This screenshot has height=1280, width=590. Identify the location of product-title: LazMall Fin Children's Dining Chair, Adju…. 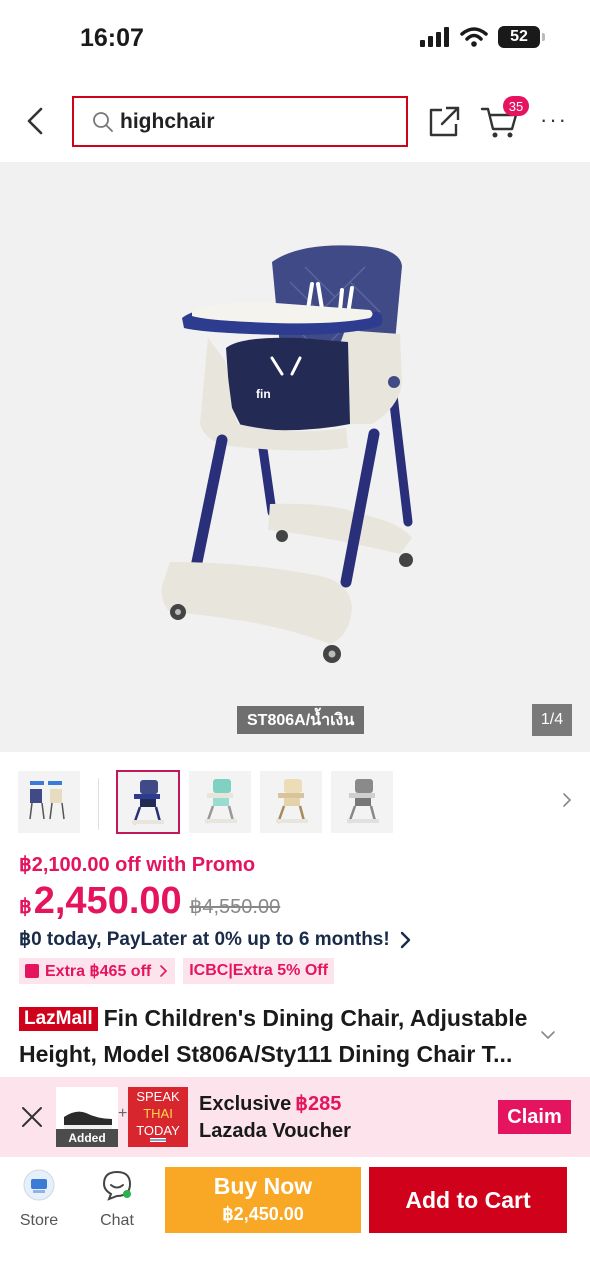
(279, 1036).